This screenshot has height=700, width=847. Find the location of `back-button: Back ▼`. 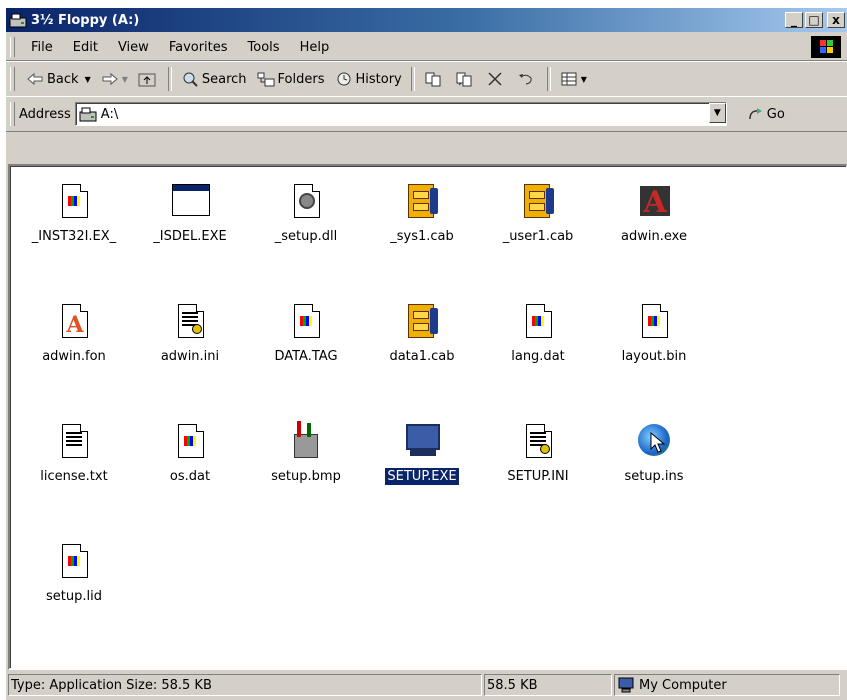

back-button: Back ▼ is located at coordinates (58, 79).